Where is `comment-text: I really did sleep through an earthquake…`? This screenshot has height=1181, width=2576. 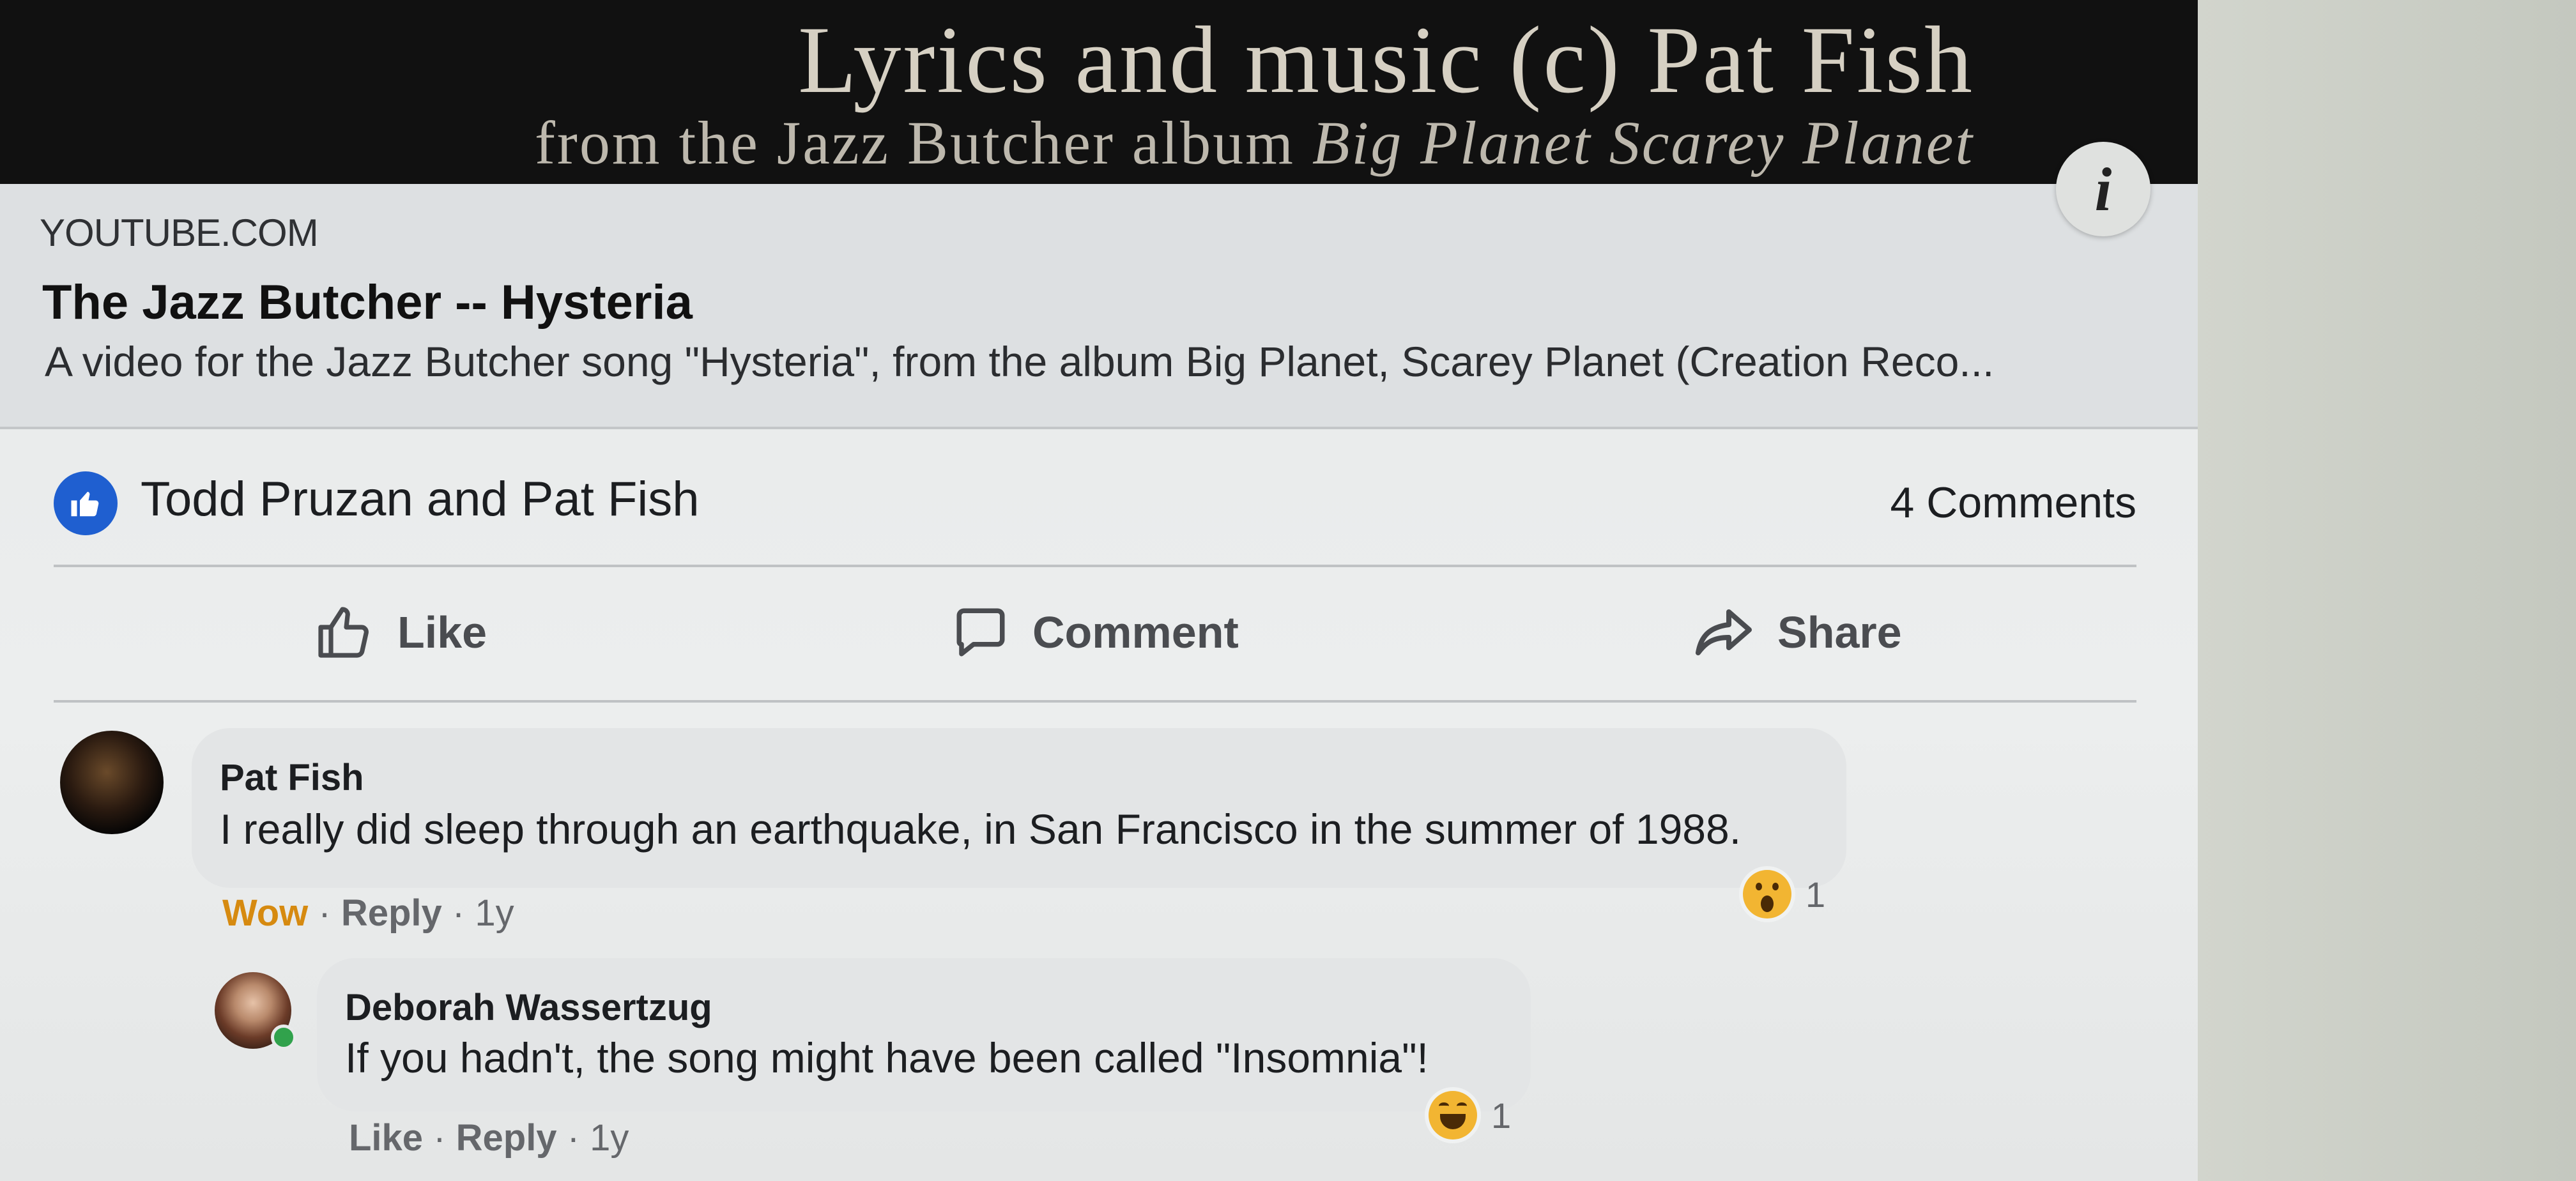 comment-text: I really did sleep through an earthquake… is located at coordinates (981, 829).